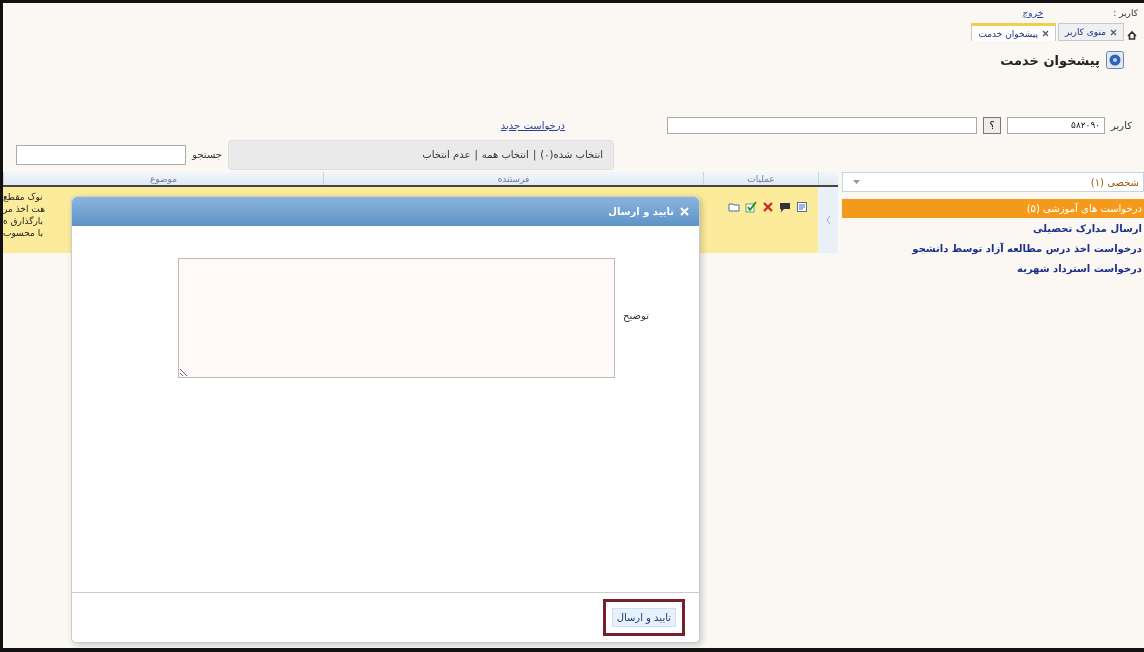  What do you see at coordinates (23, 197) in the screenshot?
I see `subject-text: نوک مقطع` at bounding box center [23, 197].